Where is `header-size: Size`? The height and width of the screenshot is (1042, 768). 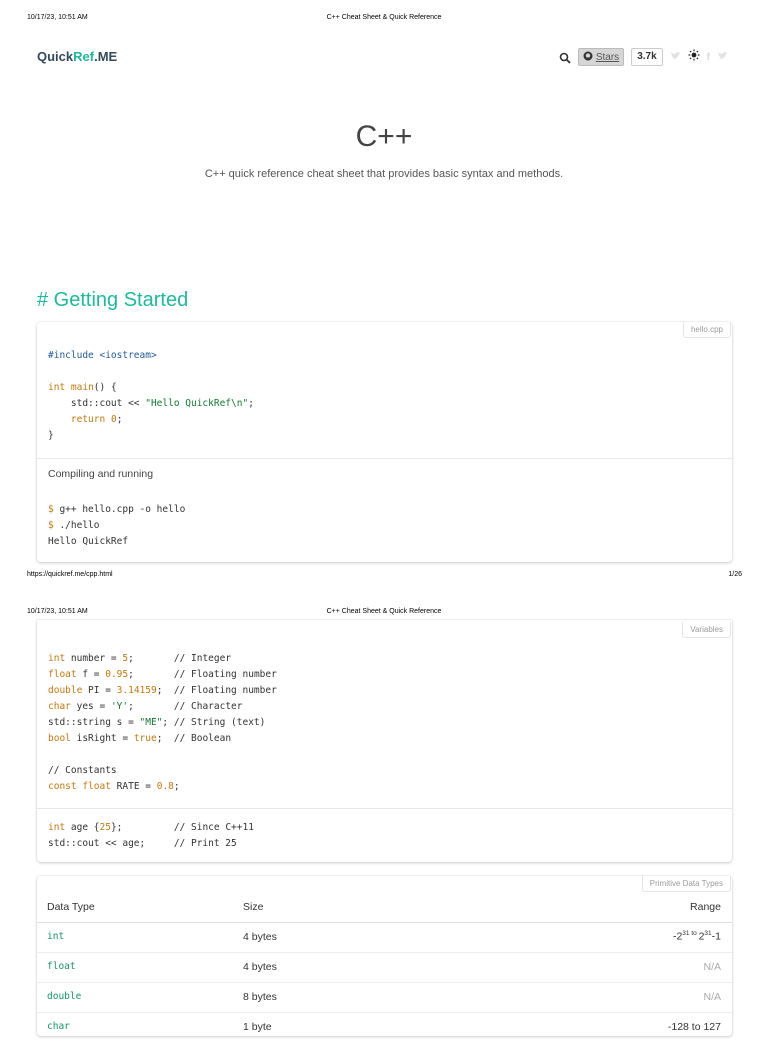 header-size: Size is located at coordinates (253, 907).